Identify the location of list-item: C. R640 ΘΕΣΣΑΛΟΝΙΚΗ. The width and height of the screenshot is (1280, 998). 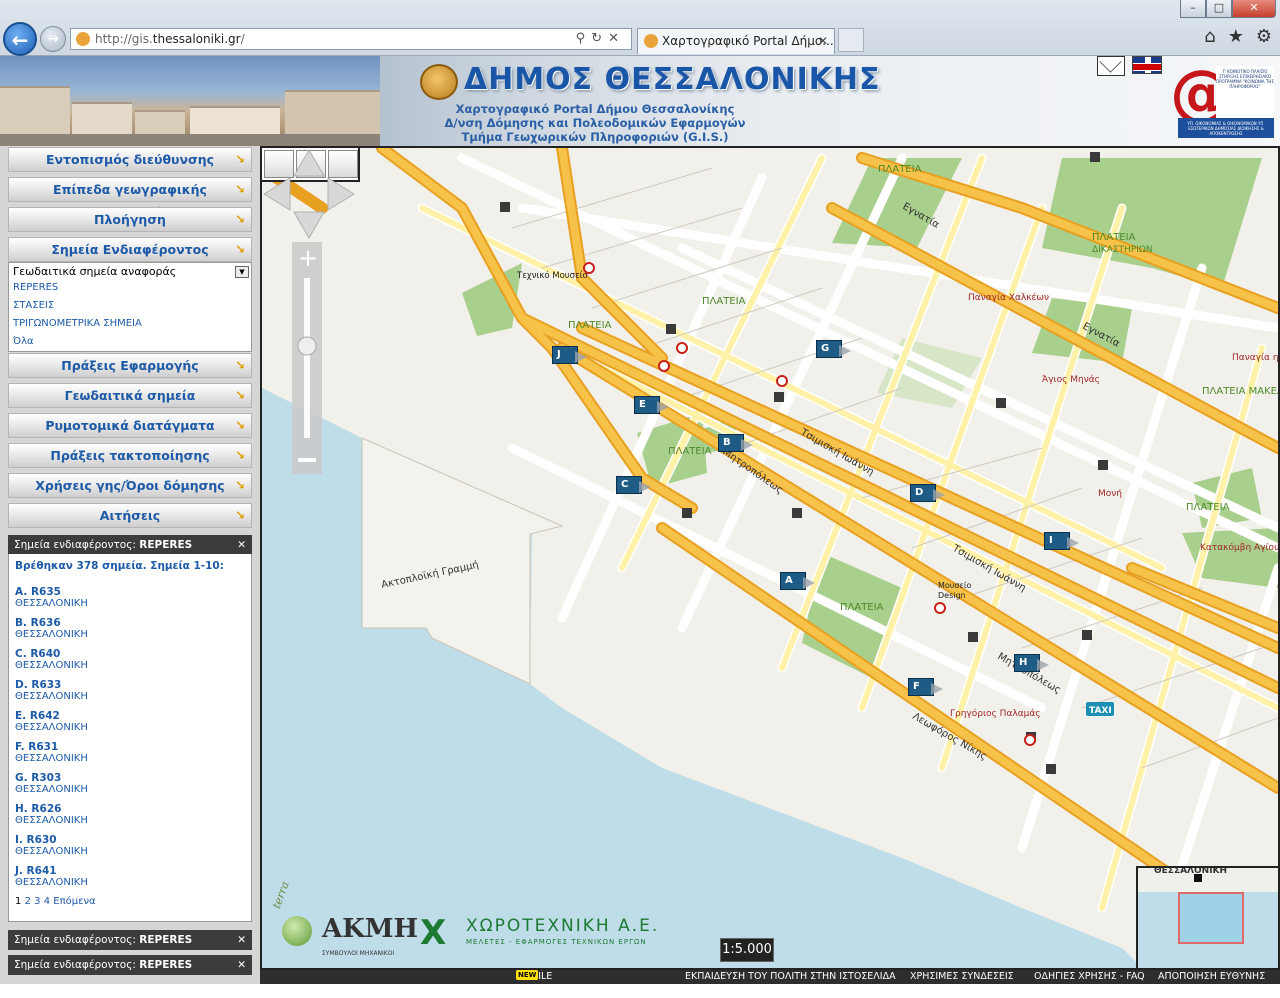
(130, 659).